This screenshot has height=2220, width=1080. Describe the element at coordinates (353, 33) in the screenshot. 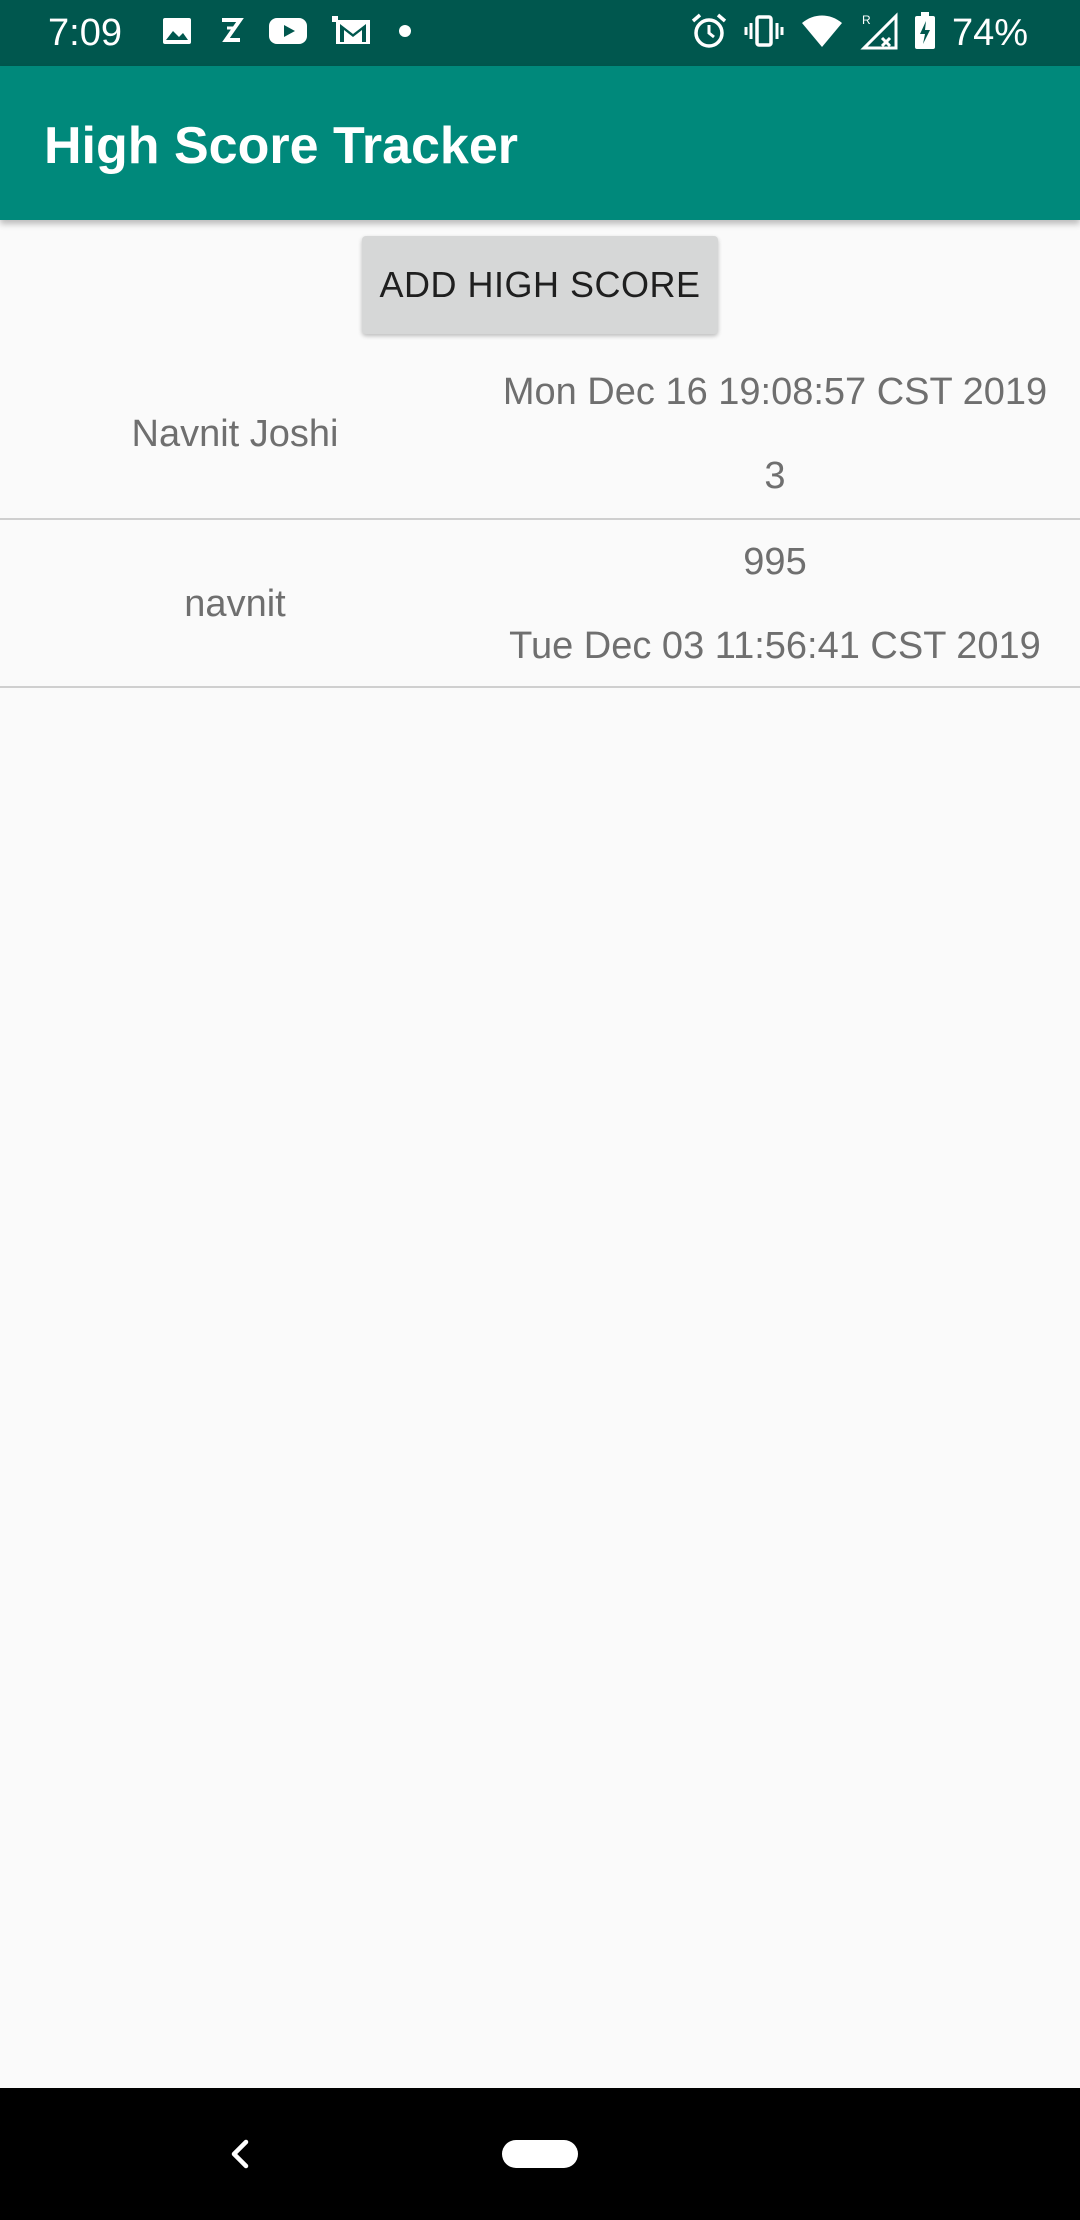

I see `gmail-icon` at that location.